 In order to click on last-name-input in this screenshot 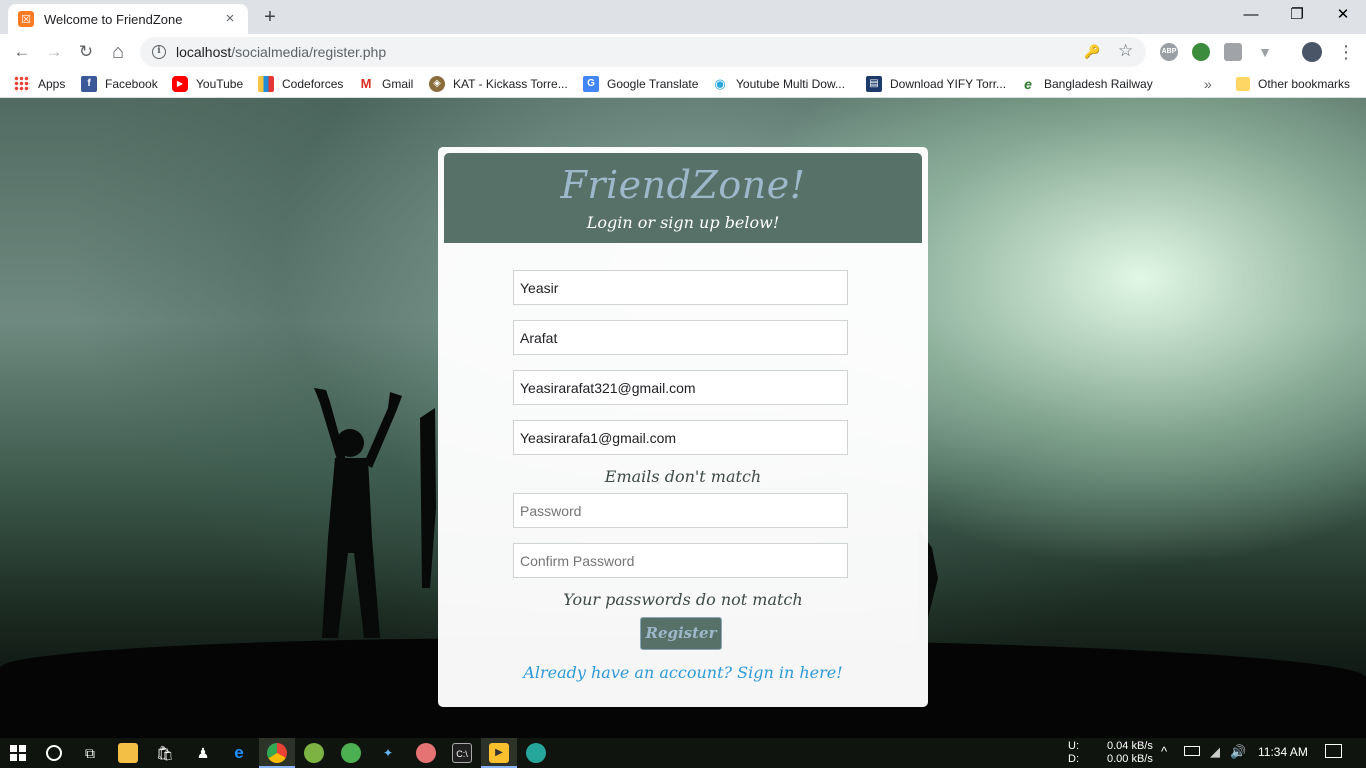, I will do `click(680, 337)`.